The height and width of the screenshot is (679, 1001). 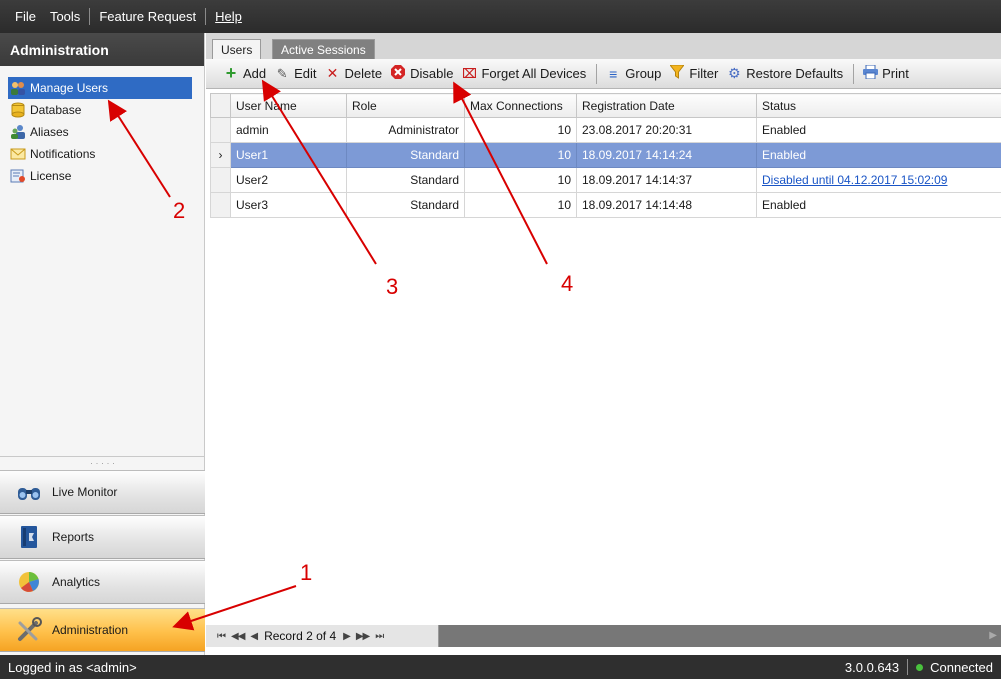 I want to click on tree-item-label: Aliases, so click(x=49, y=132).